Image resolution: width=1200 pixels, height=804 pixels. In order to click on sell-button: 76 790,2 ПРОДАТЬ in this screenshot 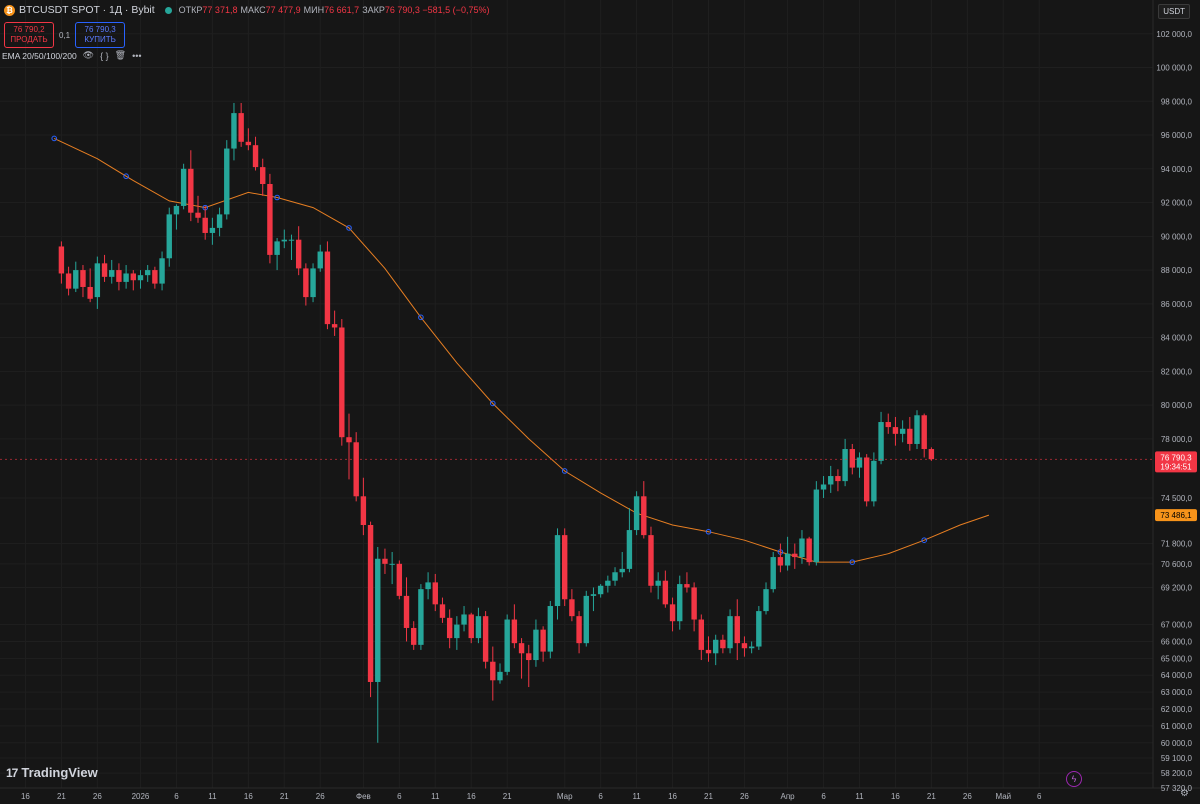, I will do `click(29, 35)`.